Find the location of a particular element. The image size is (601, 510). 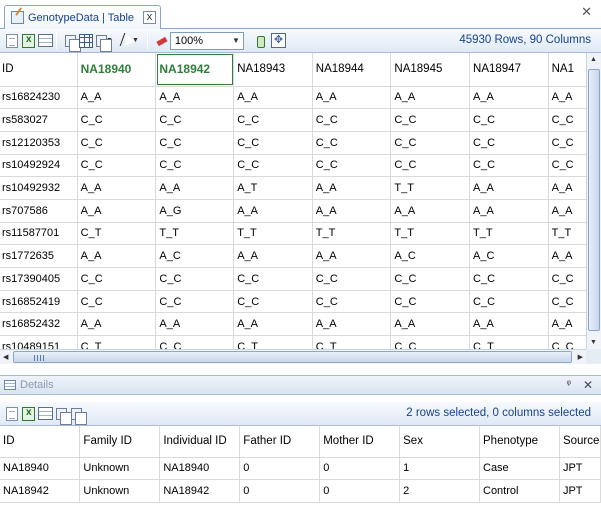

table-cell: Case is located at coordinates (519, 468).